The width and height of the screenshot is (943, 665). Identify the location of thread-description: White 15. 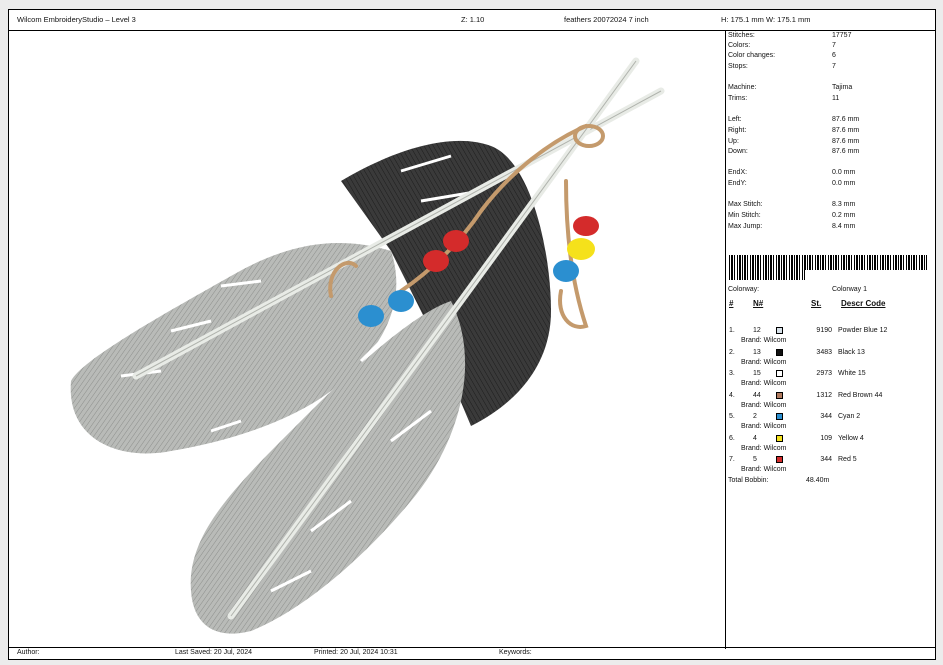
(852, 373).